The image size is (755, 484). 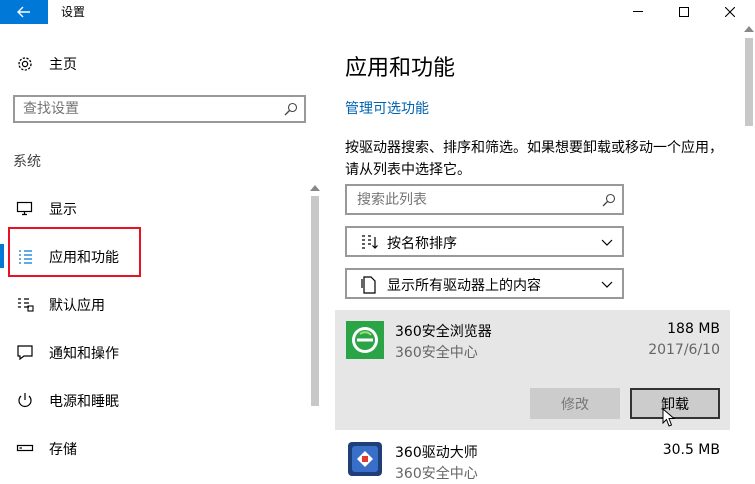 I want to click on back-button, so click(x=24, y=12).